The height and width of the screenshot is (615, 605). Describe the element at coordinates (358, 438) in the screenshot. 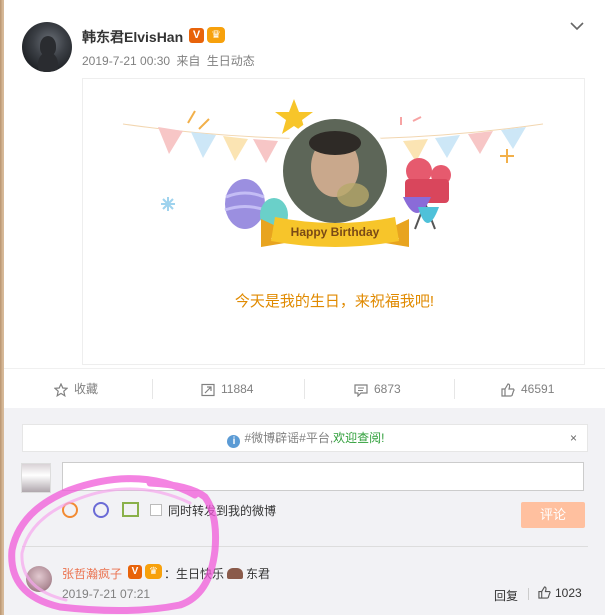

I see `notice-link: 欢迎查阅!` at that location.